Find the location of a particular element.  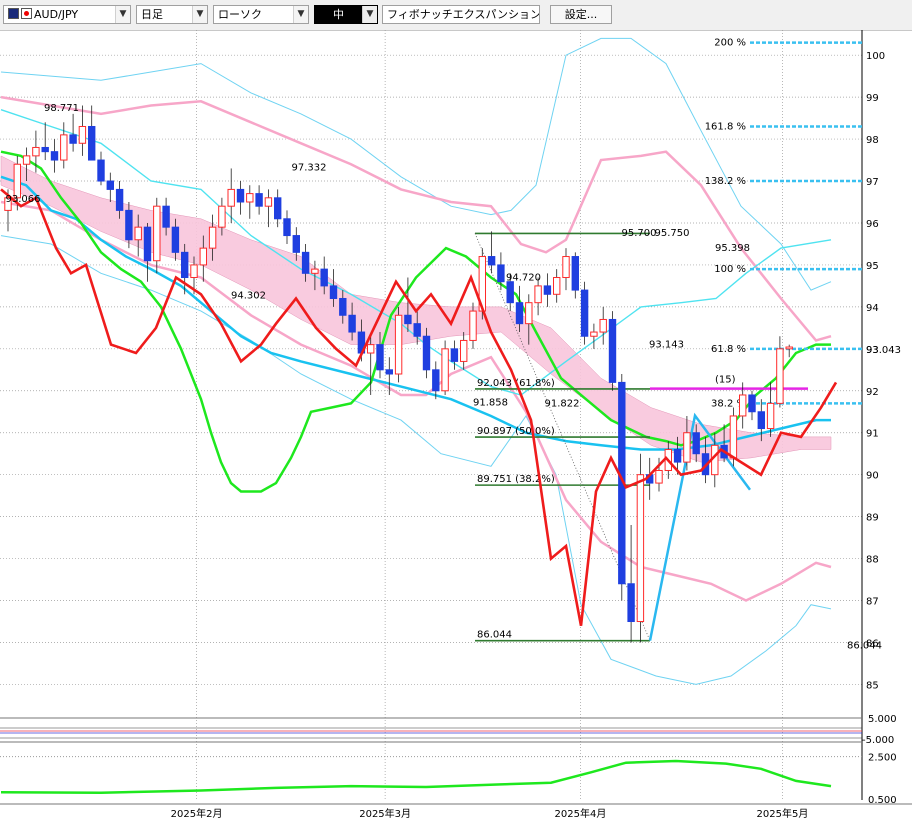

price-label: 98.771 is located at coordinates (61, 108).